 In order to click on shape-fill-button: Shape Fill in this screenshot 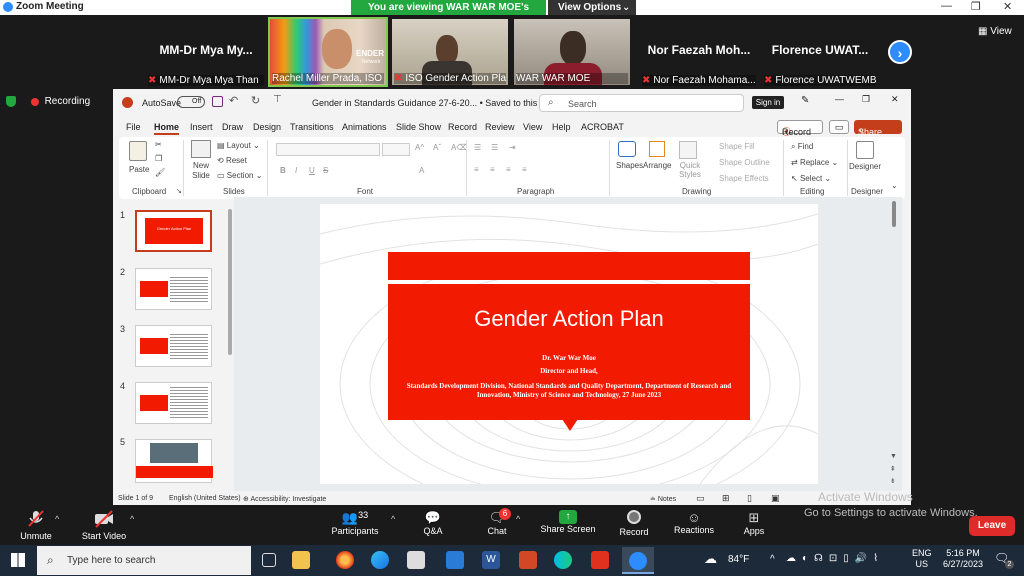, I will do `click(737, 146)`.